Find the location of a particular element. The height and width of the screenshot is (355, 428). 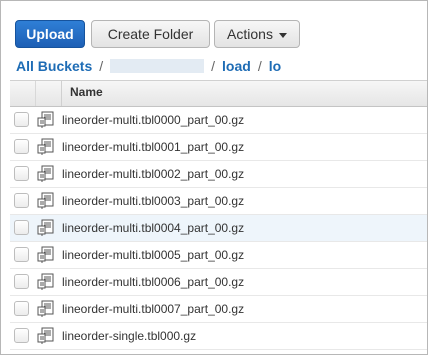

create-folder-button: Create Folder is located at coordinates (150, 34).